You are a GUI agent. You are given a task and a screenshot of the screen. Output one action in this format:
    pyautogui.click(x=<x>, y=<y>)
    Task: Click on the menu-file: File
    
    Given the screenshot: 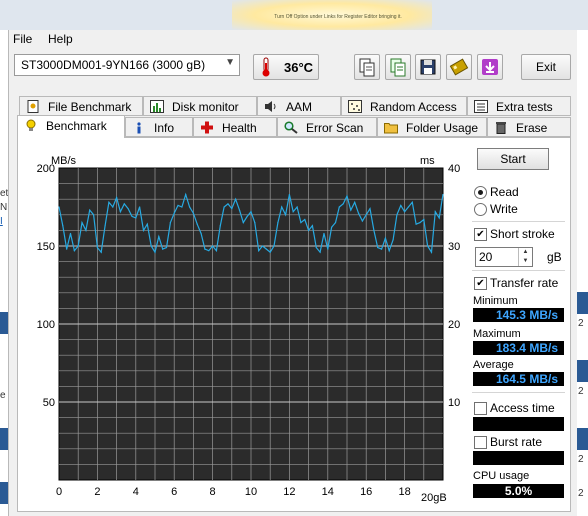 What is the action you would take?
    pyautogui.click(x=22, y=39)
    